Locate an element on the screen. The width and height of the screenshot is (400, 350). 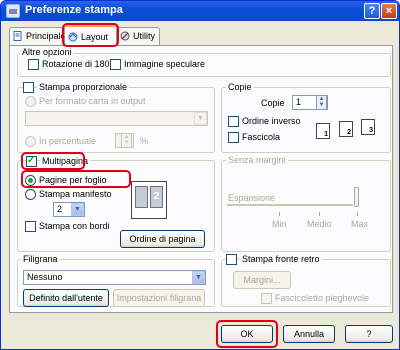
collate-digit: 3 is located at coordinates (371, 130).